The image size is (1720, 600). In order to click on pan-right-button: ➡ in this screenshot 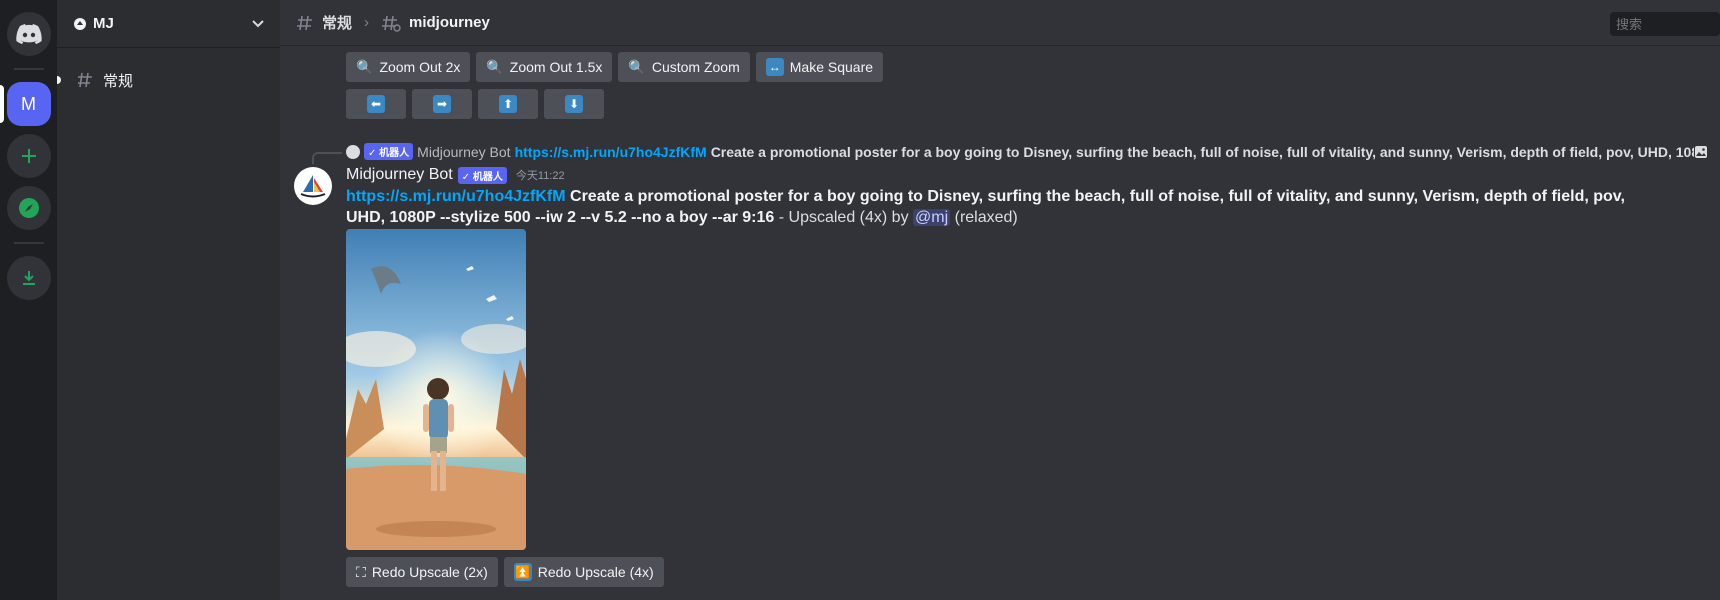, I will do `click(442, 104)`.